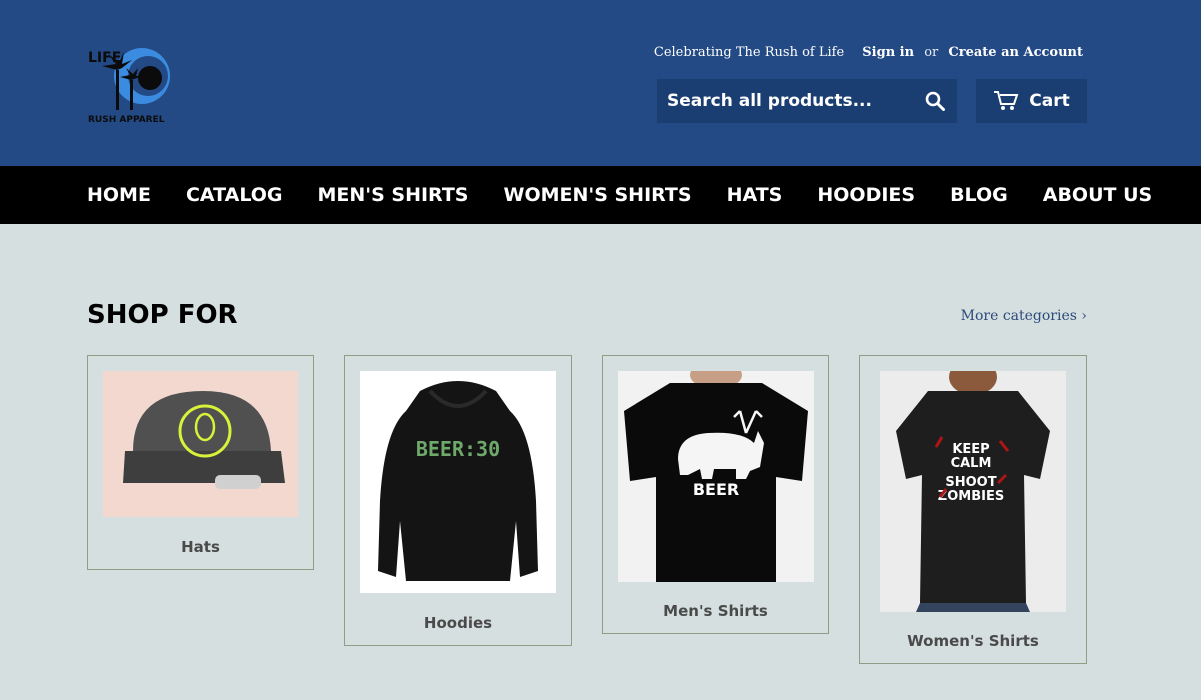  What do you see at coordinates (979, 195) in the screenshot?
I see `nav-item-blog: BLOG` at bounding box center [979, 195].